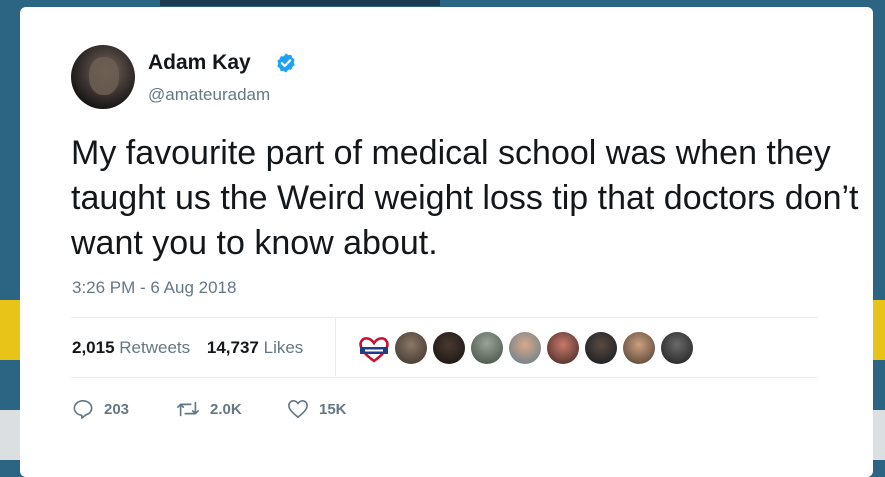 This screenshot has height=477, width=885. I want to click on avatar, so click(103, 77).